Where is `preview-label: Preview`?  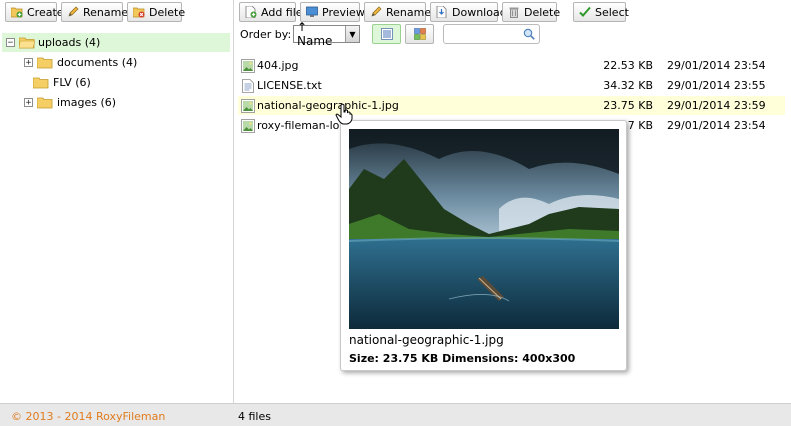 preview-label: Preview is located at coordinates (343, 12).